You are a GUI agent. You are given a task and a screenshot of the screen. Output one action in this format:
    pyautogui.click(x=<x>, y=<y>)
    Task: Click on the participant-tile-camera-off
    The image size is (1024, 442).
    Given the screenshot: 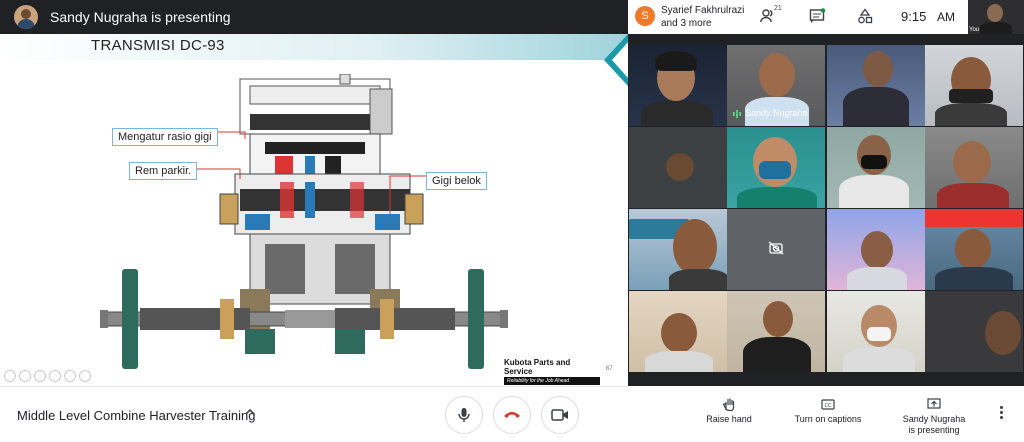 What is the action you would take?
    pyautogui.click(x=776, y=249)
    